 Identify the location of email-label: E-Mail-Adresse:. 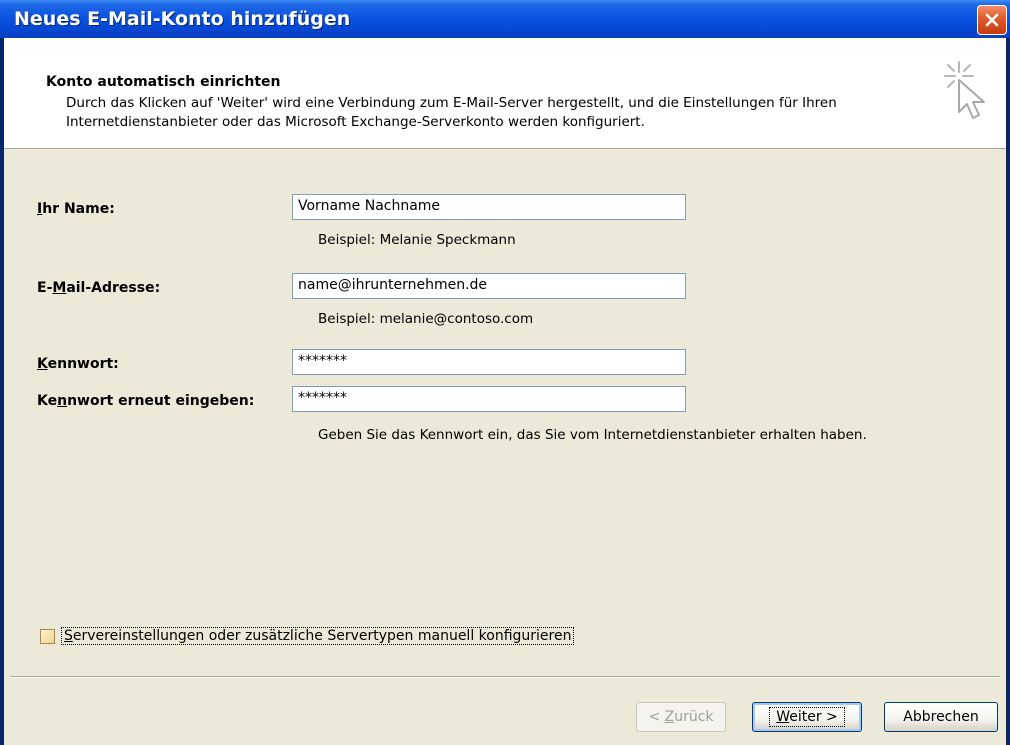
(99, 288).